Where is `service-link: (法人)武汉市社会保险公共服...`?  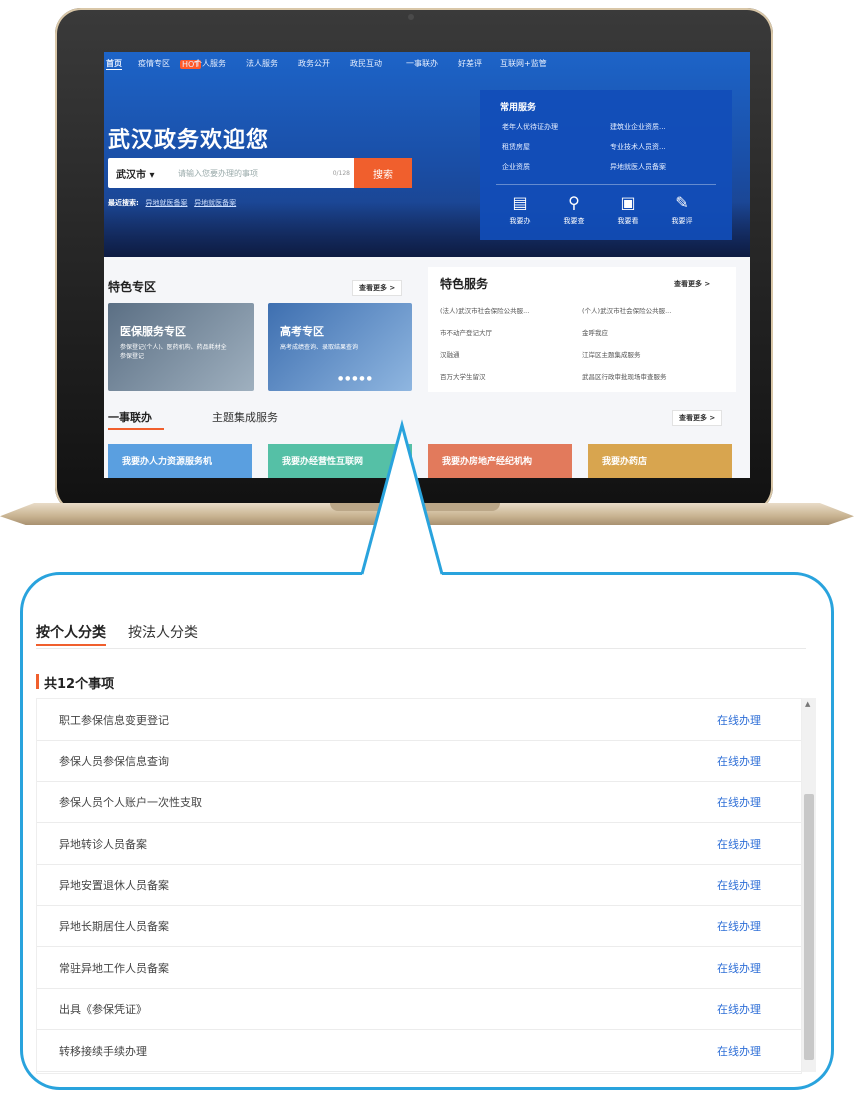 service-link: (法人)武汉市社会保险公共服... is located at coordinates (484, 310).